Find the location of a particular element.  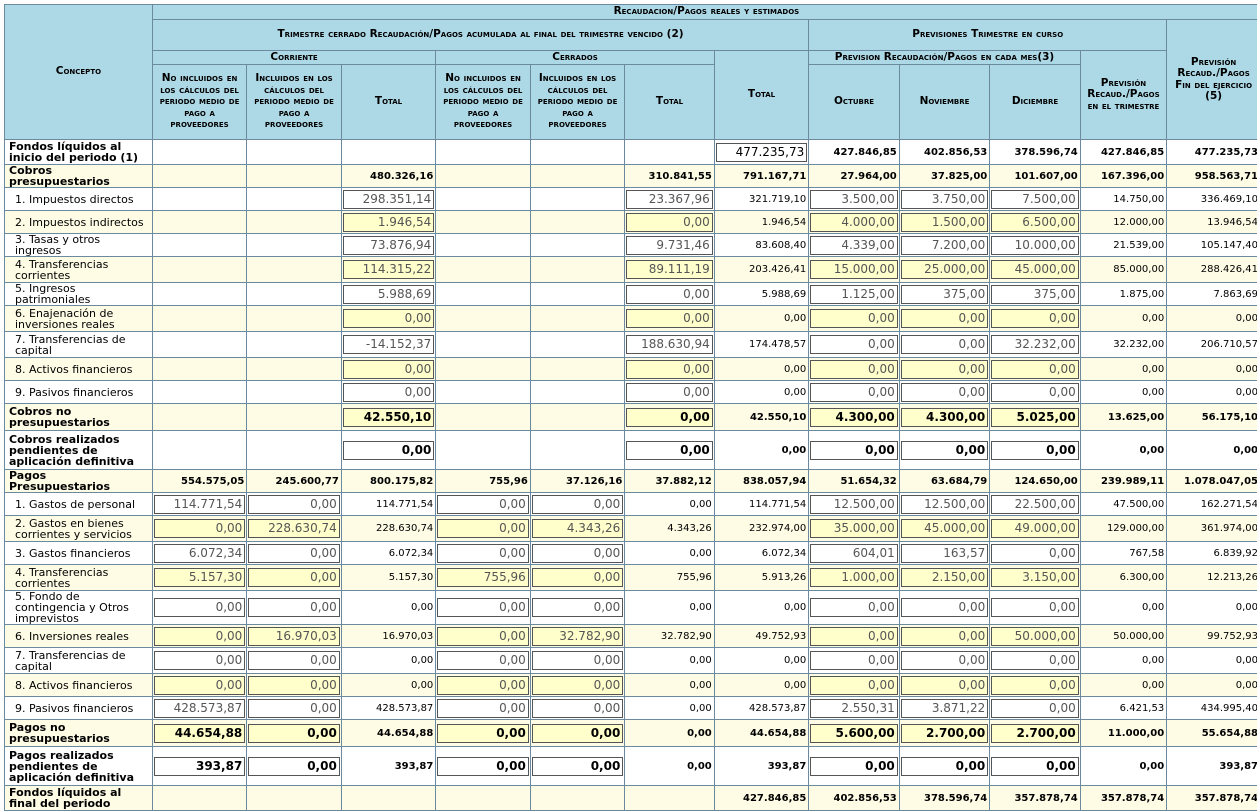

value-input: 228.630,74 is located at coordinates (294, 528).